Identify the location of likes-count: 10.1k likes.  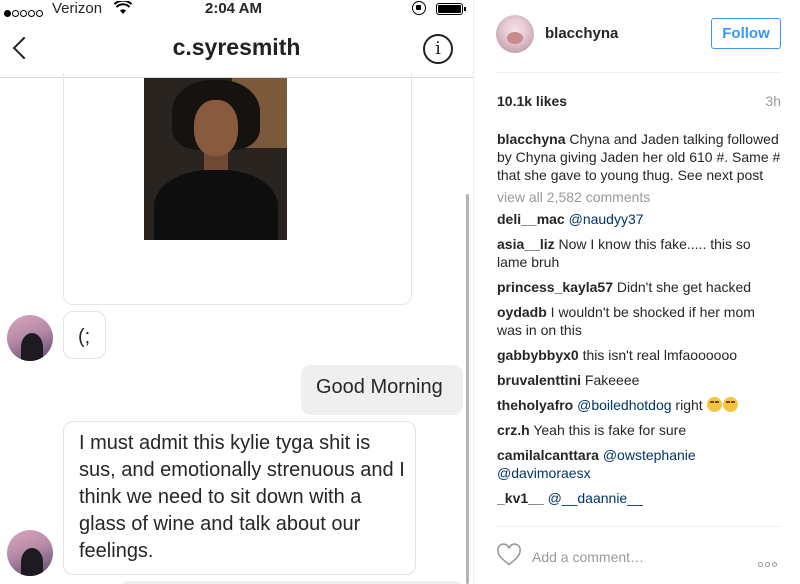
(532, 101).